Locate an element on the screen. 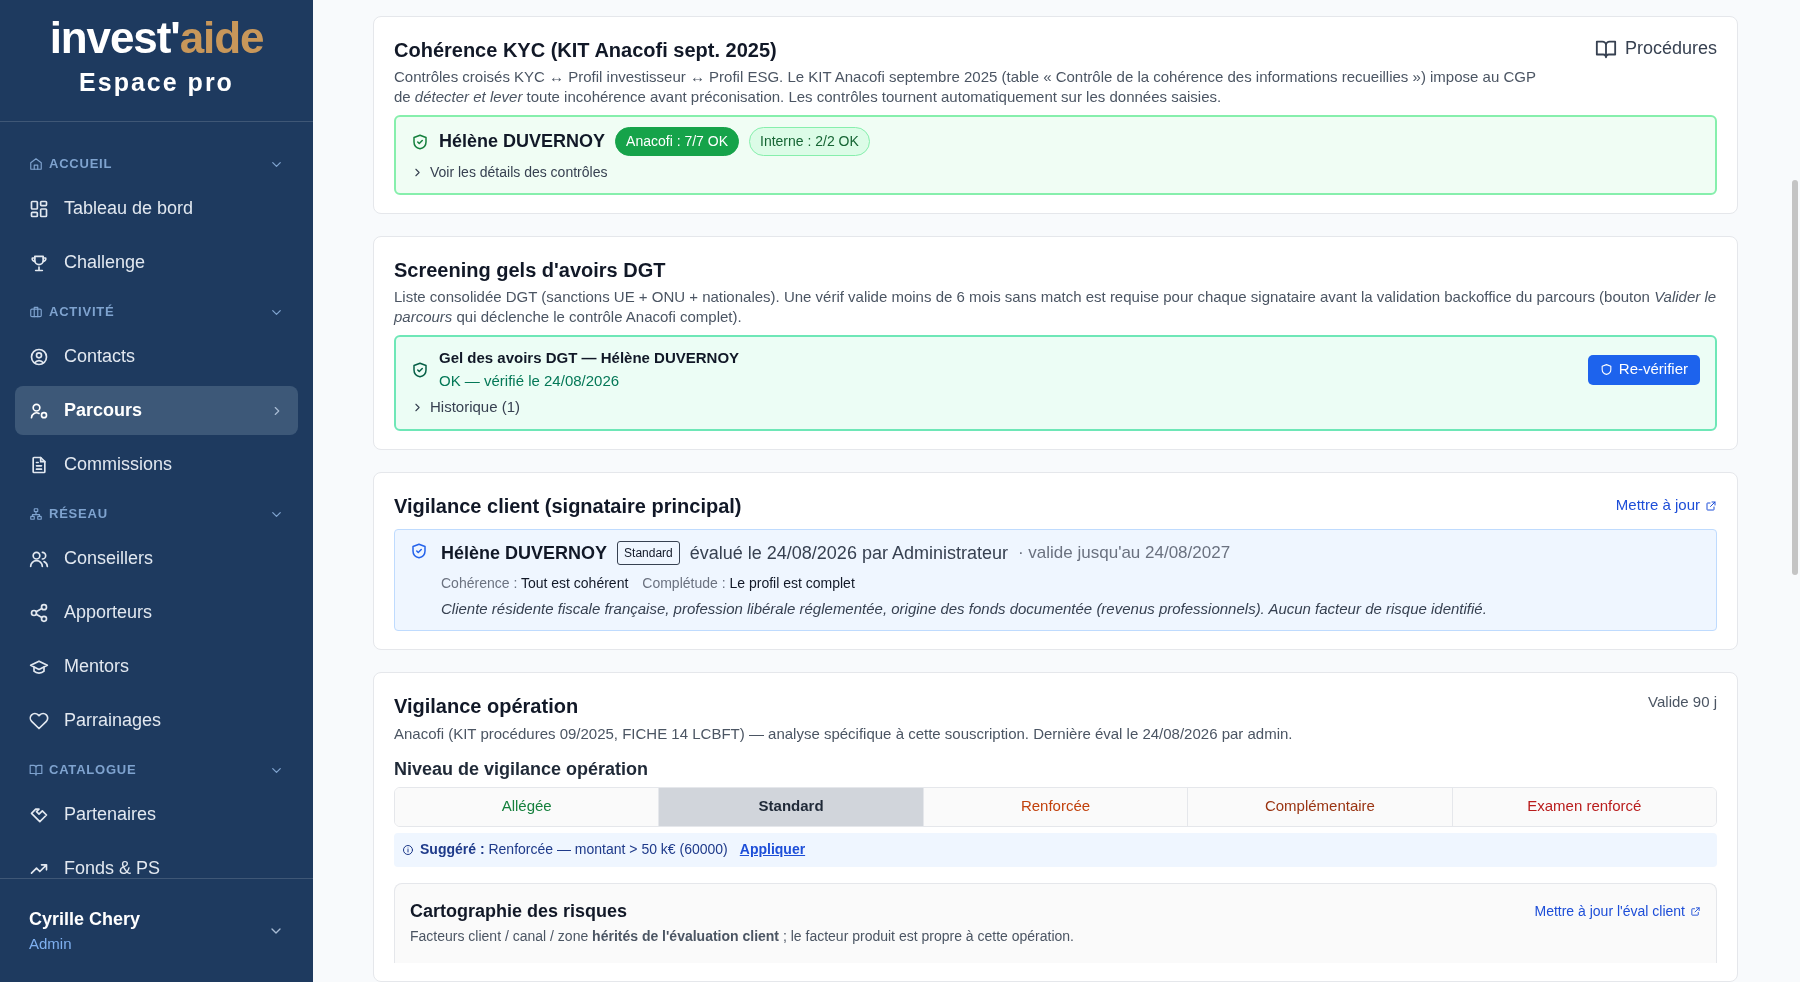 Image resolution: width=1800 pixels, height=982 pixels. home-icon is located at coordinates (36, 164).